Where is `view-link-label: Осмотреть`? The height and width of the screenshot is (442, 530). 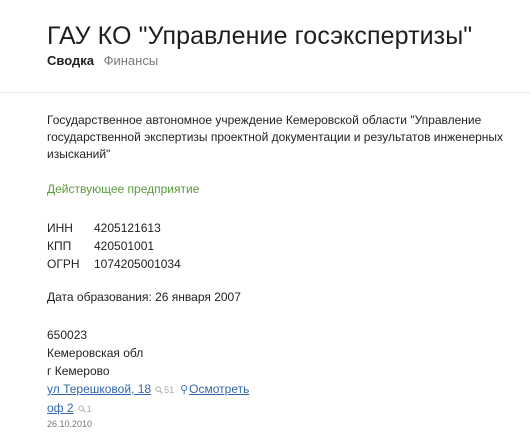 view-link-label: Осмотреть is located at coordinates (219, 389).